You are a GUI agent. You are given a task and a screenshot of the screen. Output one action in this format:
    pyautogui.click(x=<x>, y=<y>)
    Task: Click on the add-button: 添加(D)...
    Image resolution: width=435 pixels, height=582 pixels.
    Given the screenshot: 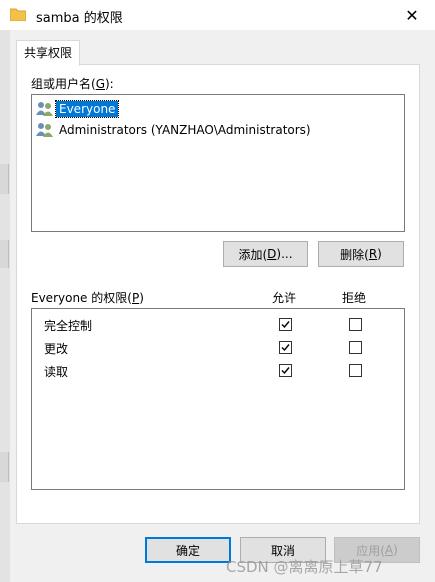 What is the action you would take?
    pyautogui.click(x=265, y=254)
    